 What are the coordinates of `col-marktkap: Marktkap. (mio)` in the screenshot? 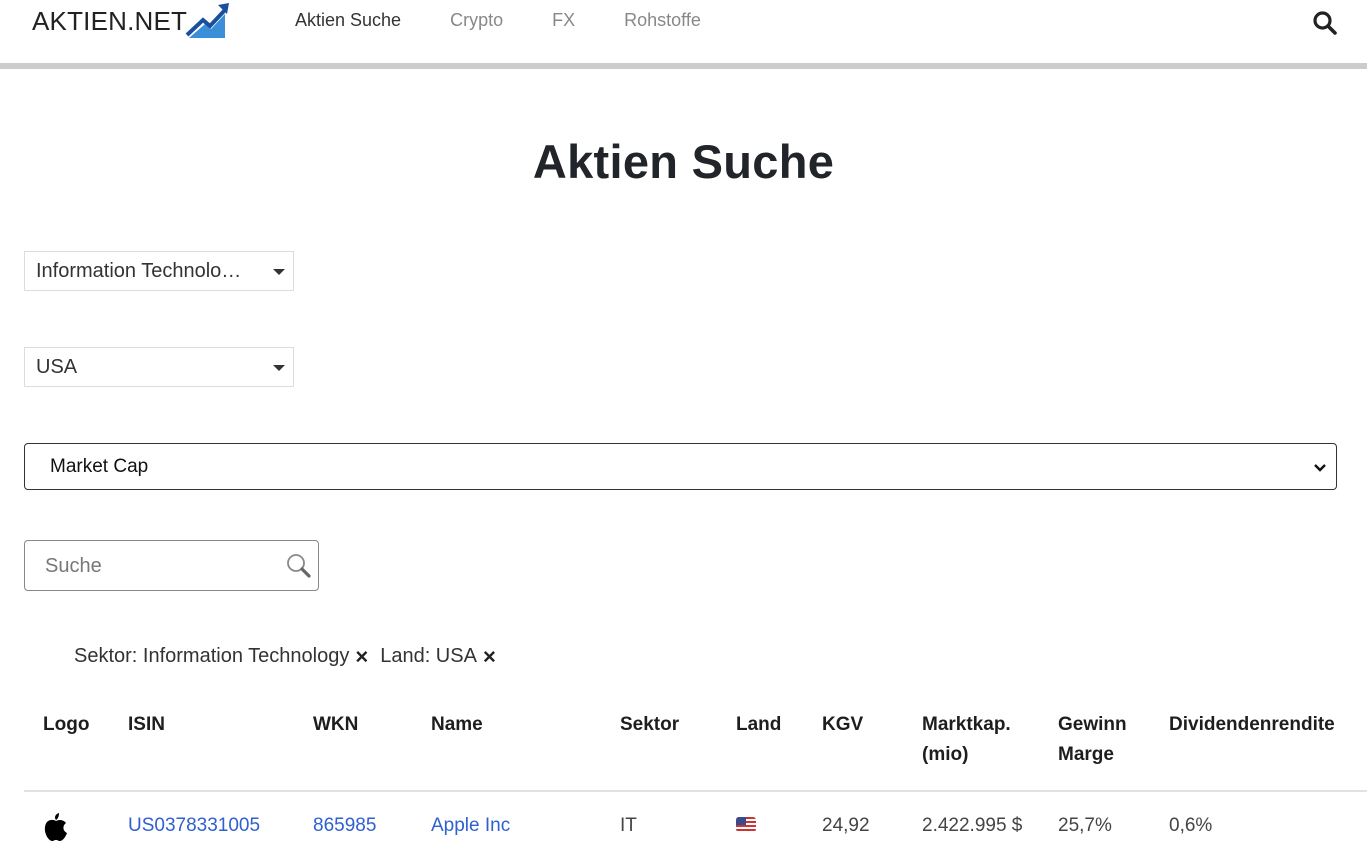 It's located at (990, 746).